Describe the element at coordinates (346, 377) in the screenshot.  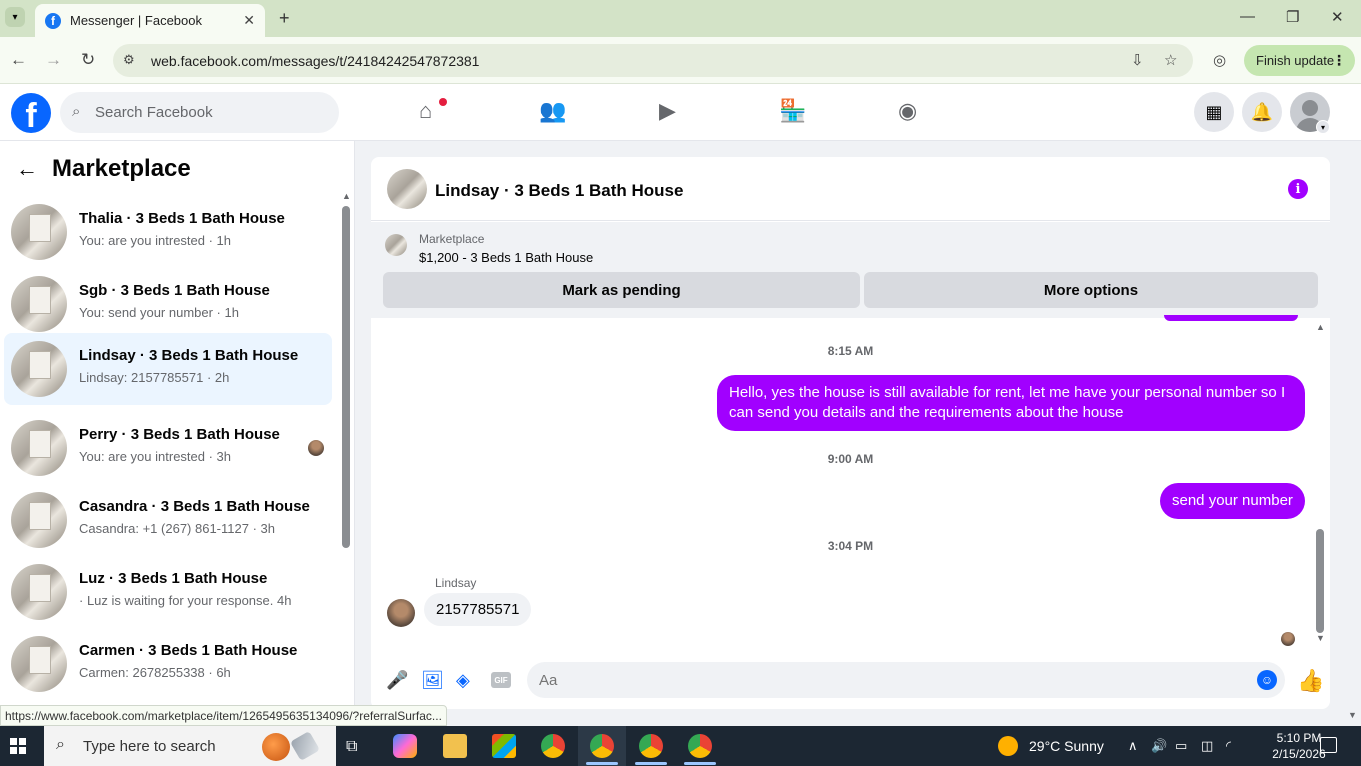
I see `sidebar-scrollbar` at that location.